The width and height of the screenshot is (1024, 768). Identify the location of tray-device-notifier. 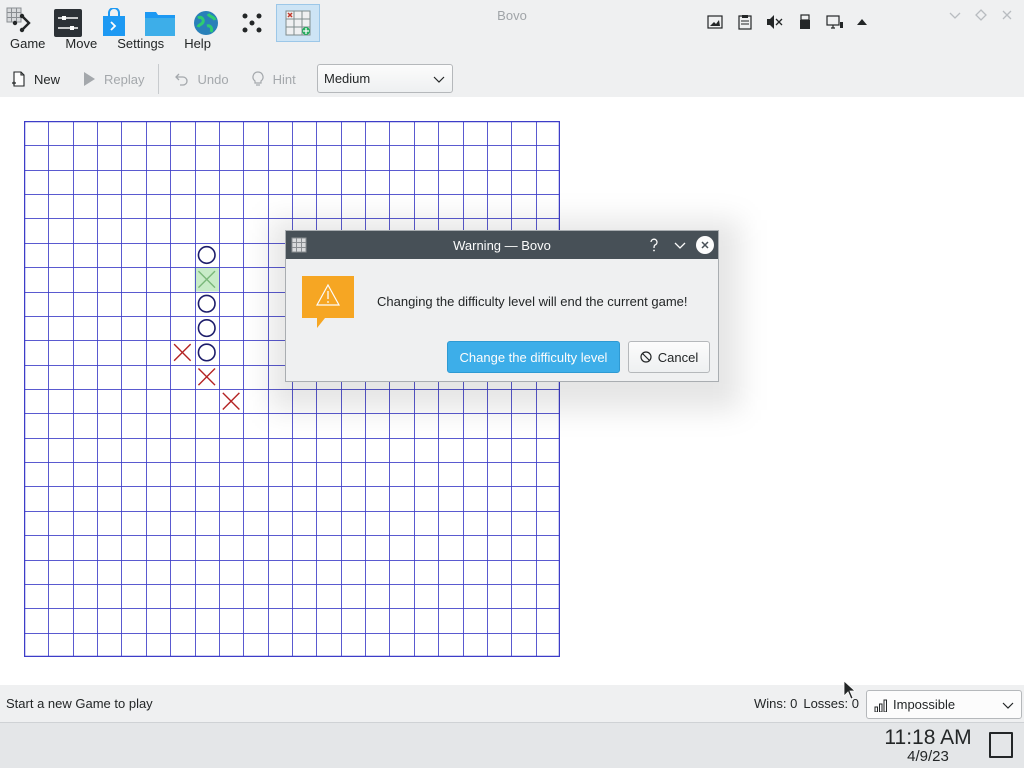
(805, 22).